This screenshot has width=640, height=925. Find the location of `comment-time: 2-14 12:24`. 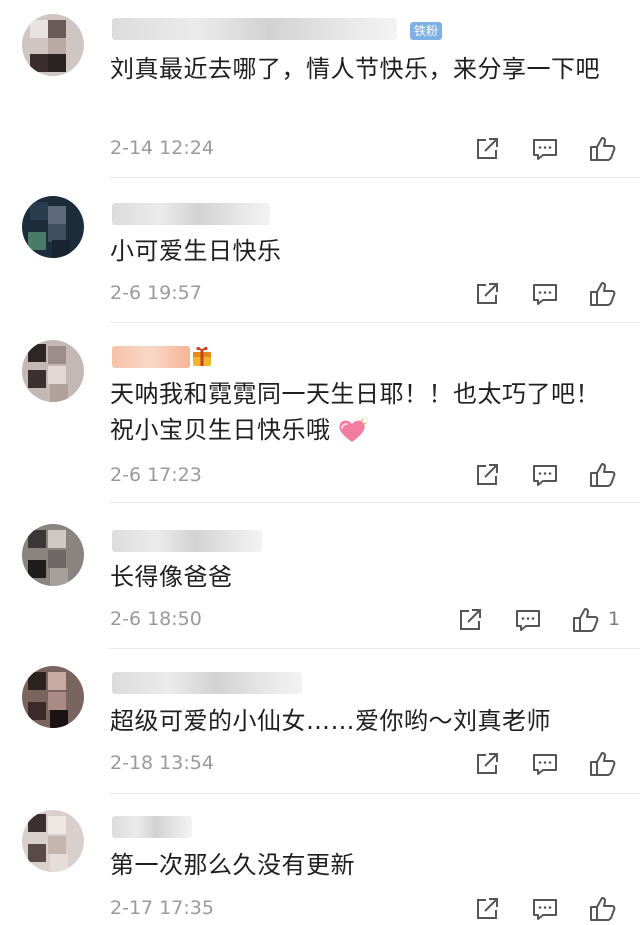

comment-time: 2-14 12:24 is located at coordinates (162, 148).